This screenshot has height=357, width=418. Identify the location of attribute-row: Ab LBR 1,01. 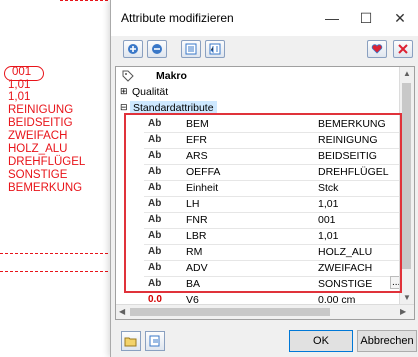
(259, 237).